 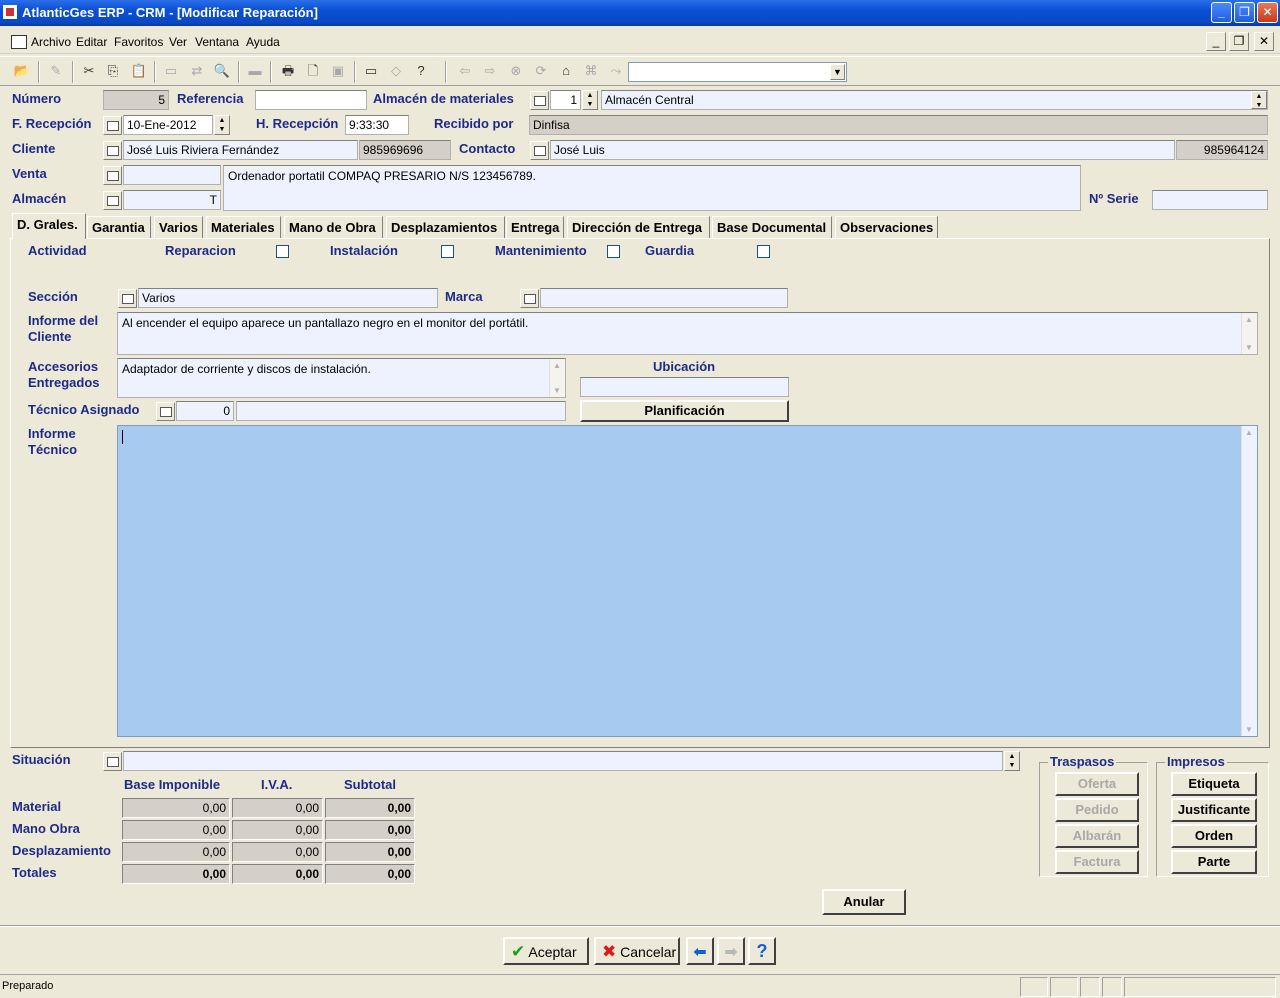 I want to click on menu-favoritos: Favoritos, so click(x=138, y=42).